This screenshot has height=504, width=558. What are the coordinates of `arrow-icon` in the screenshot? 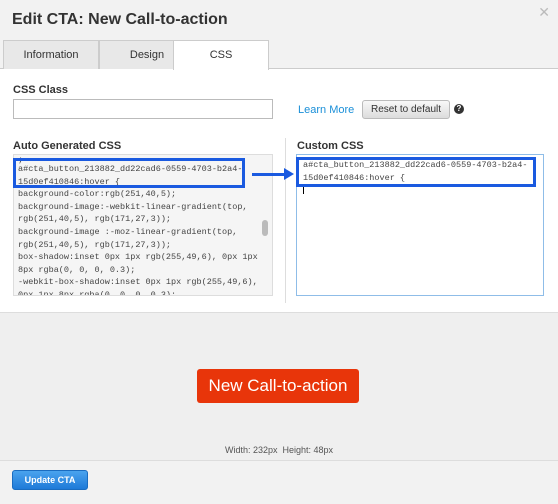 It's located at (270, 174).